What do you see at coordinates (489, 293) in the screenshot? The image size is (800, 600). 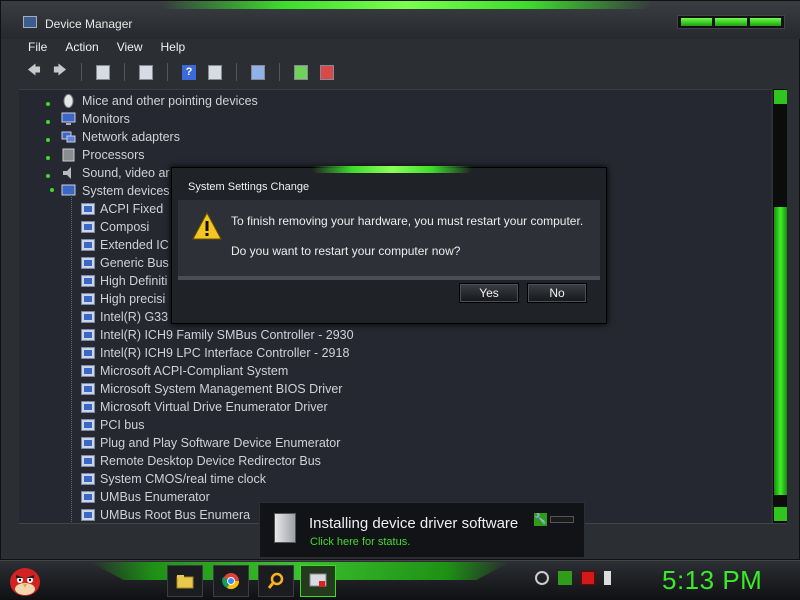 I see `yes-button: Yes` at bounding box center [489, 293].